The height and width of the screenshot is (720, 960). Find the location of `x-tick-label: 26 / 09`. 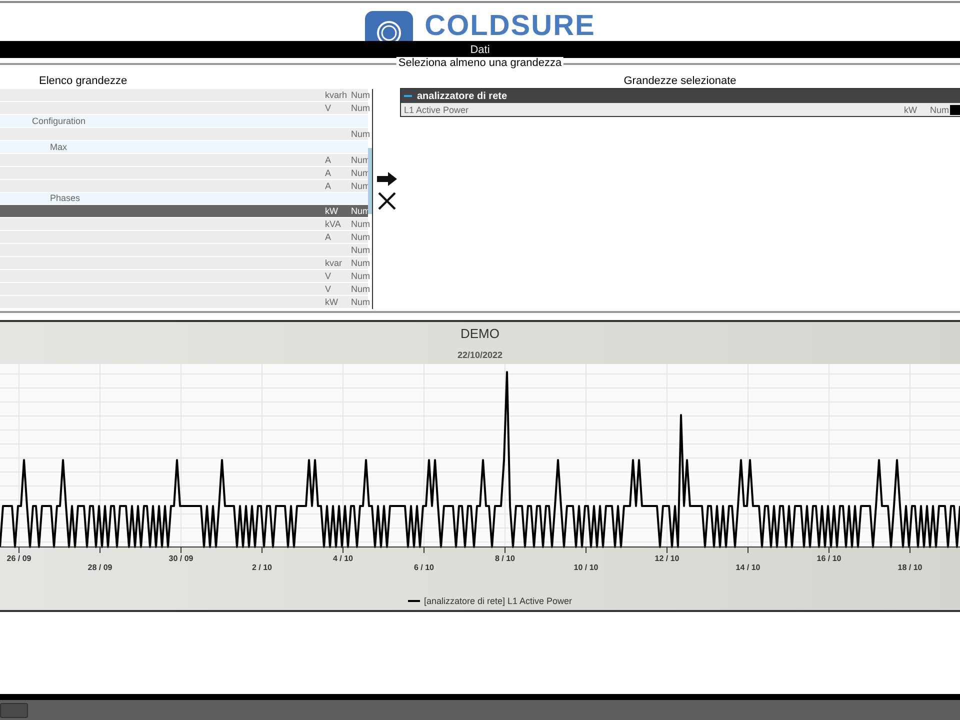

x-tick-label: 26 / 09 is located at coordinates (19, 558).